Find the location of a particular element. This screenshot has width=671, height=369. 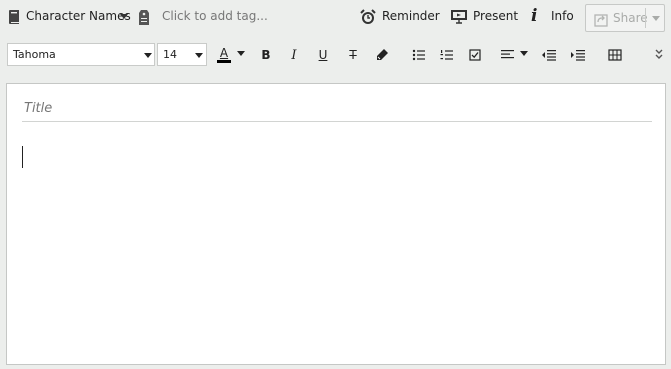

share-button: Share is located at coordinates (625, 18).